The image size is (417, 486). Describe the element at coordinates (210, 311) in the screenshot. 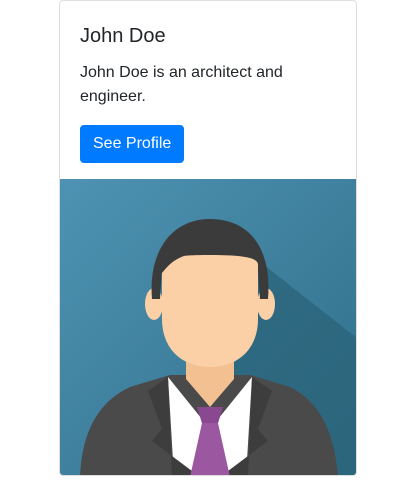

I see `face` at that location.